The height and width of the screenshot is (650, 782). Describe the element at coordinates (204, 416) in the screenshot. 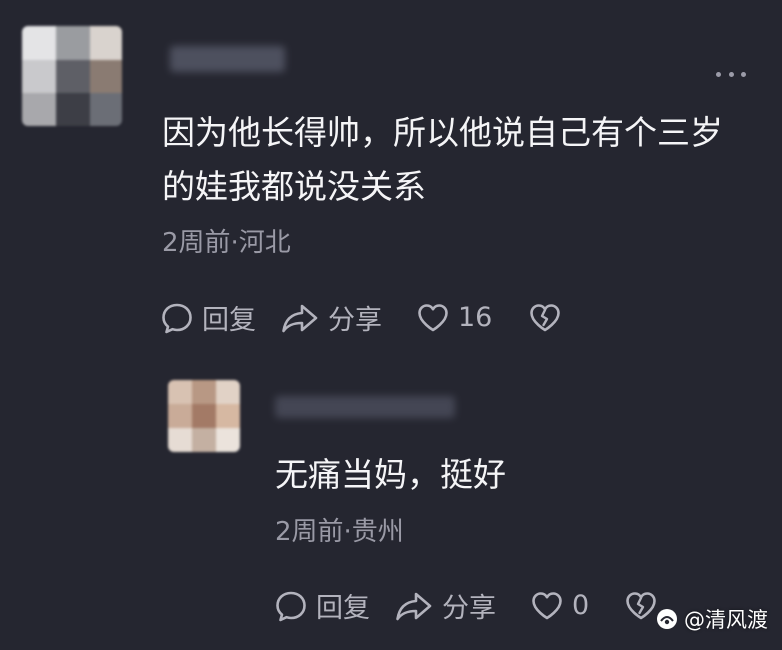

I see `reply-avatar` at that location.